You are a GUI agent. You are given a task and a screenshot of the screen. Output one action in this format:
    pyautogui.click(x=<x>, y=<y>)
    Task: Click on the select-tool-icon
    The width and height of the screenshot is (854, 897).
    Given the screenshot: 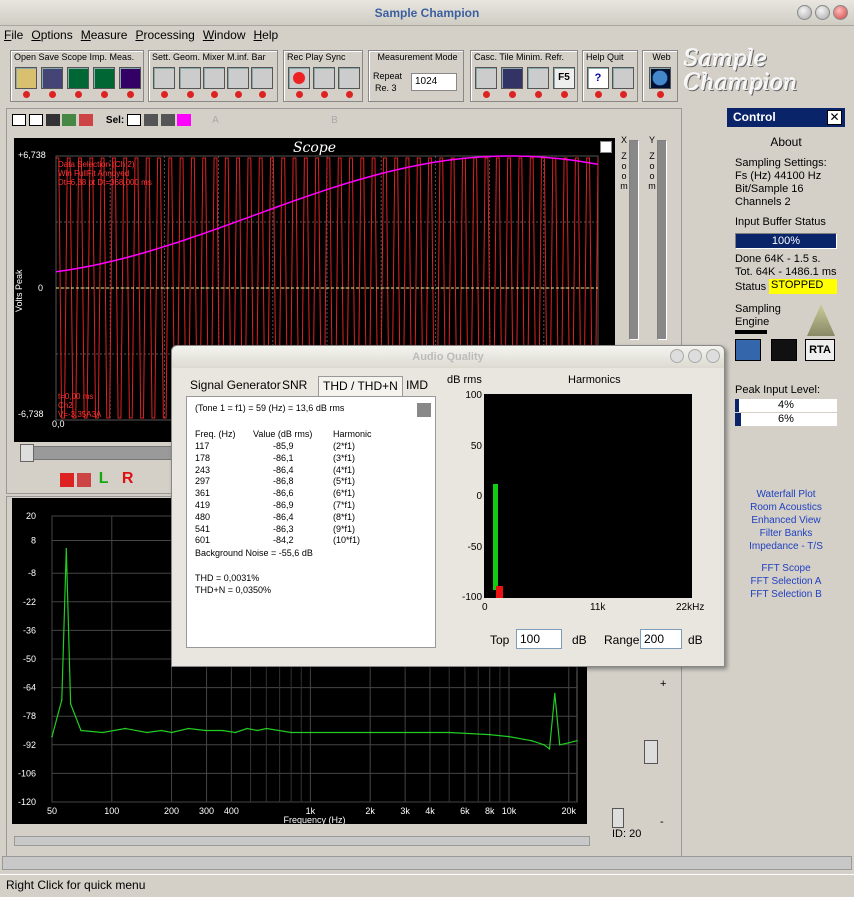 What is the action you would take?
    pyautogui.click(x=19, y=120)
    